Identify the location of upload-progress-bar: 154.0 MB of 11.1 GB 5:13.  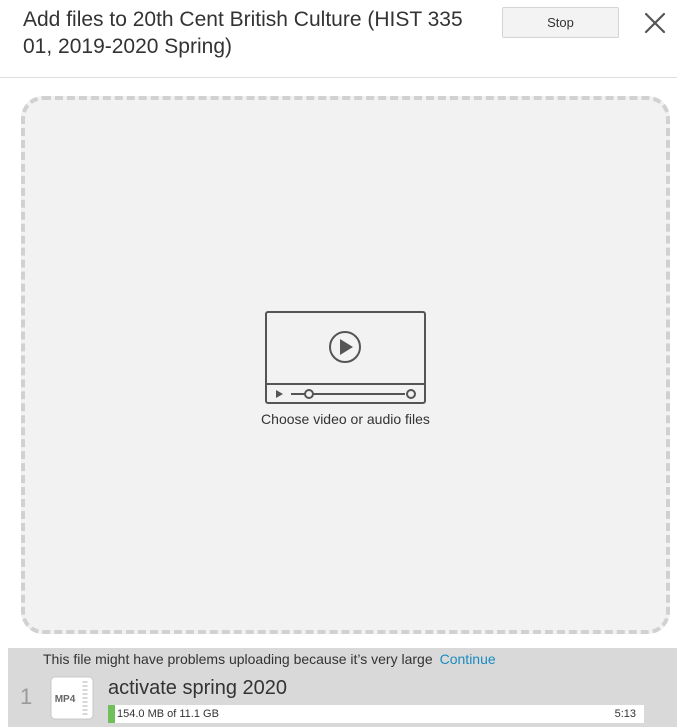
(376, 714).